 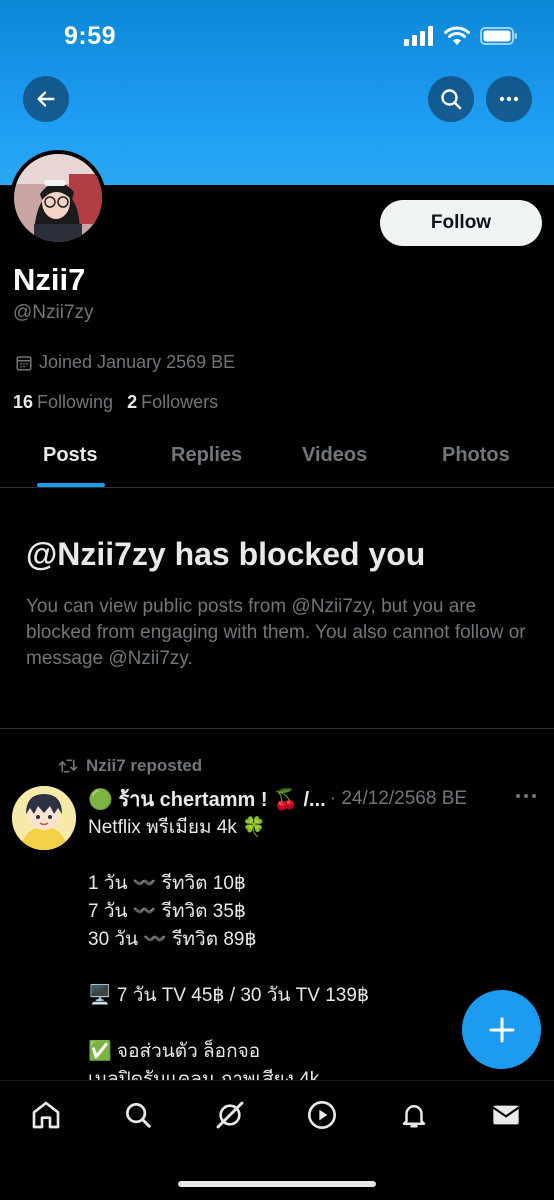 I want to click on nav-grok, so click(x=230, y=1115).